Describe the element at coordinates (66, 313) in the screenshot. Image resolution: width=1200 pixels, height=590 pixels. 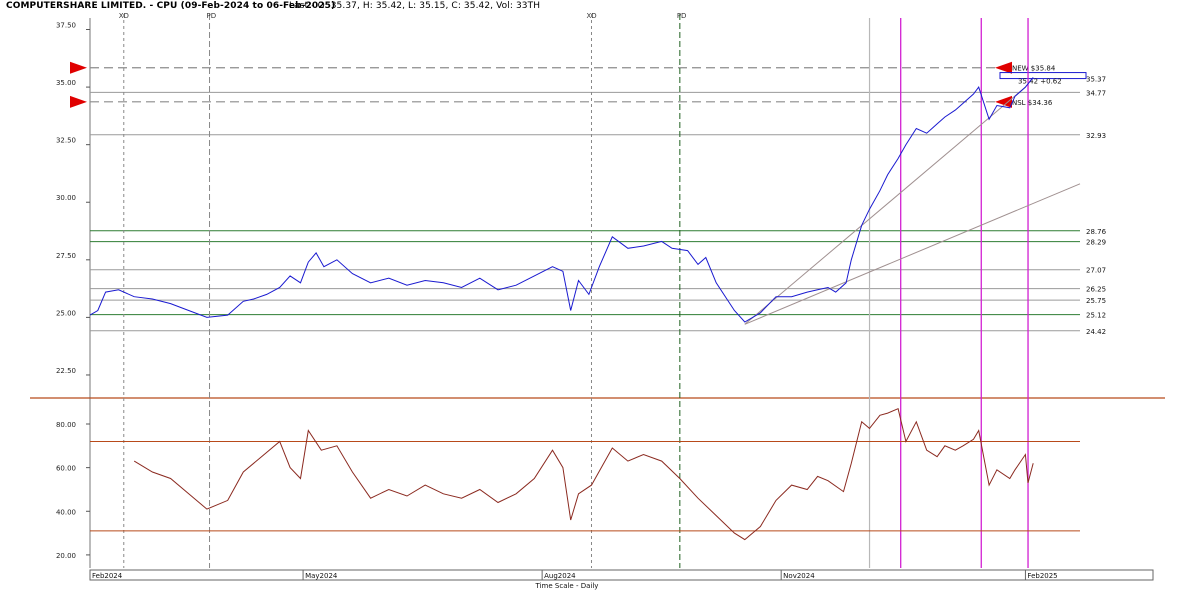
I see `price-tick-label: 25.00` at that location.